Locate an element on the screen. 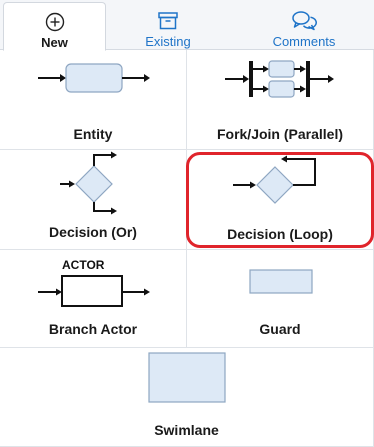 This screenshot has width=374, height=447. guard-label: Guard is located at coordinates (280, 329).